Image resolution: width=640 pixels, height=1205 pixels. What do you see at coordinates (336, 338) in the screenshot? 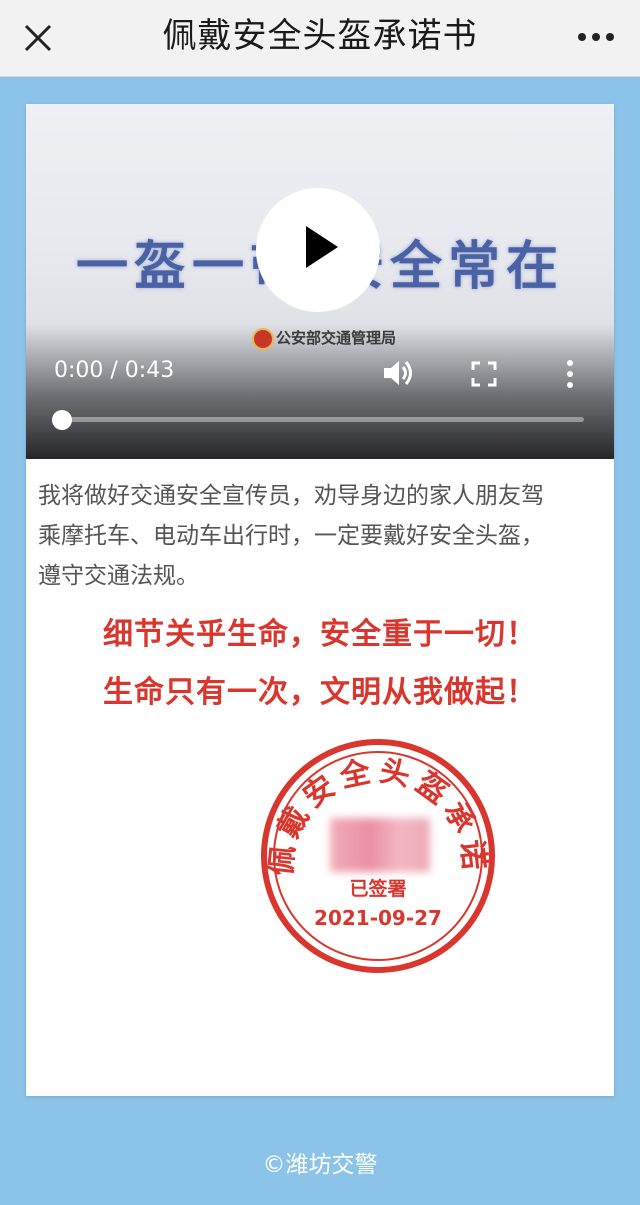
I see `video-org-label: 公安部交通管理局` at bounding box center [336, 338].